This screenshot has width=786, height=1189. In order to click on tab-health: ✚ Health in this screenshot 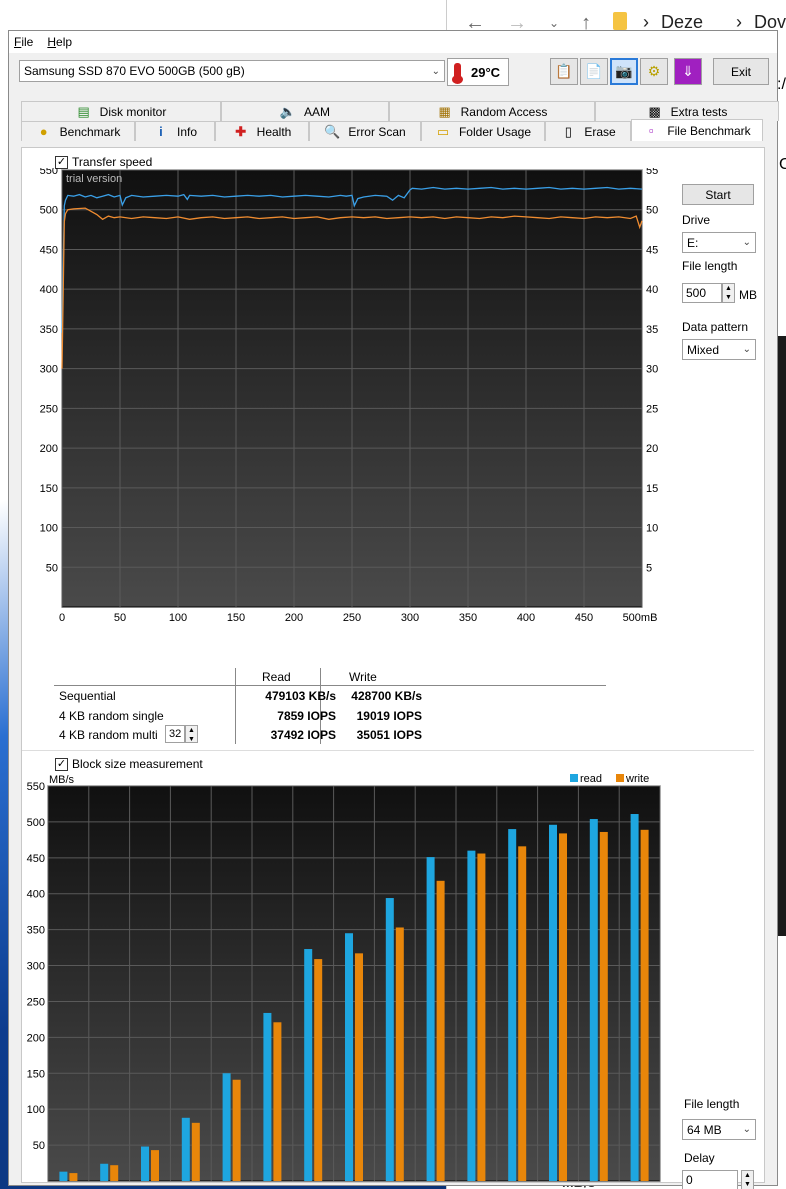, I will do `click(262, 131)`.